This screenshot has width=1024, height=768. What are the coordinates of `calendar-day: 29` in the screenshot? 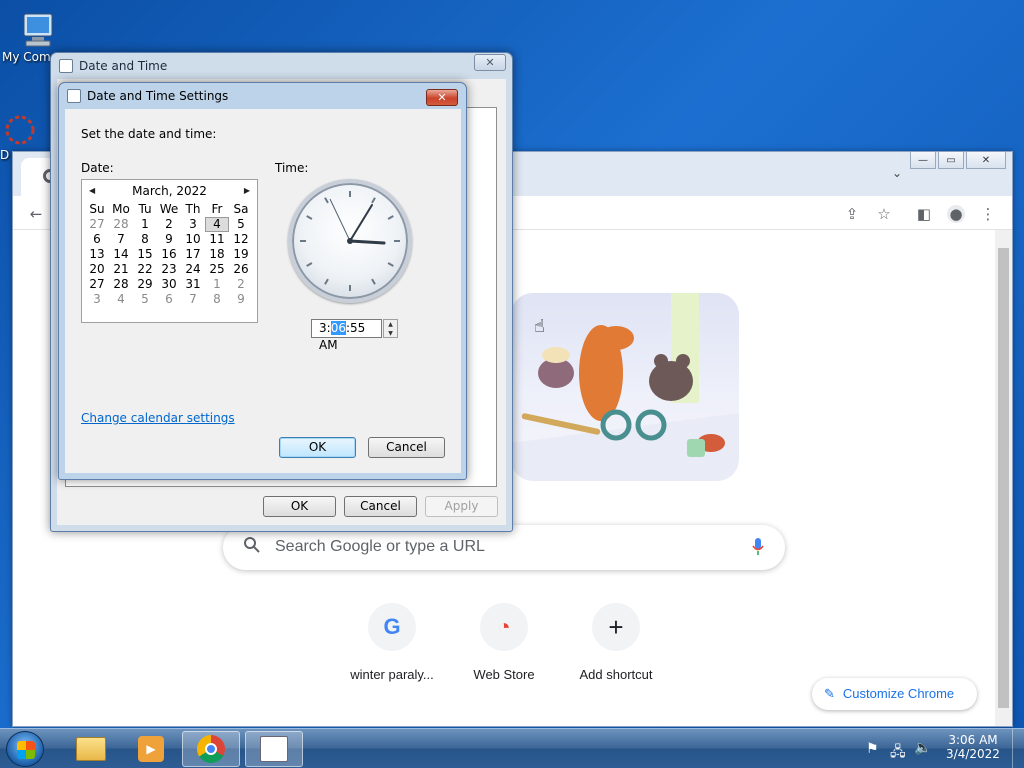 It's located at (145, 284).